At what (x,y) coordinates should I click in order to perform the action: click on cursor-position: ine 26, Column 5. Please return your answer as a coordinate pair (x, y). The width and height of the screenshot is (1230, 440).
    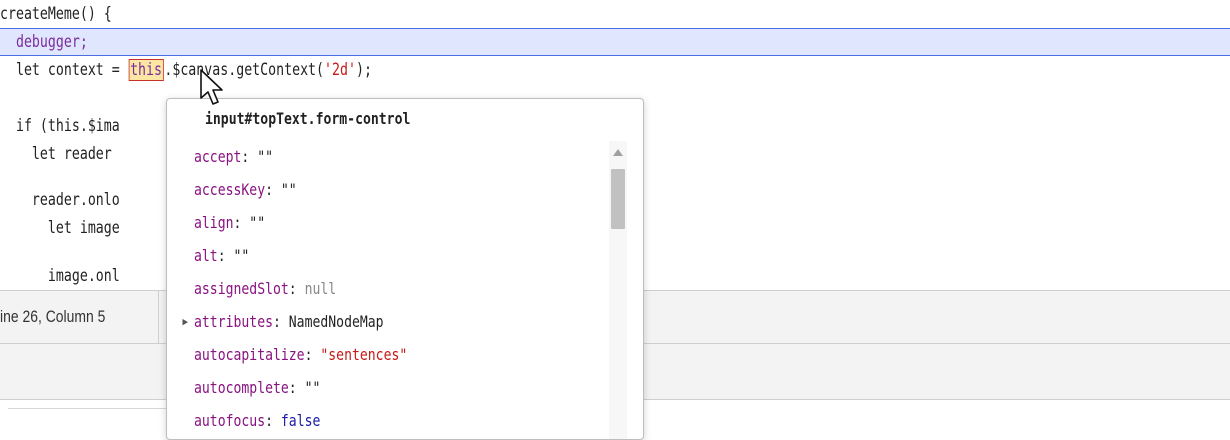
    Looking at the image, I should click on (52, 317).